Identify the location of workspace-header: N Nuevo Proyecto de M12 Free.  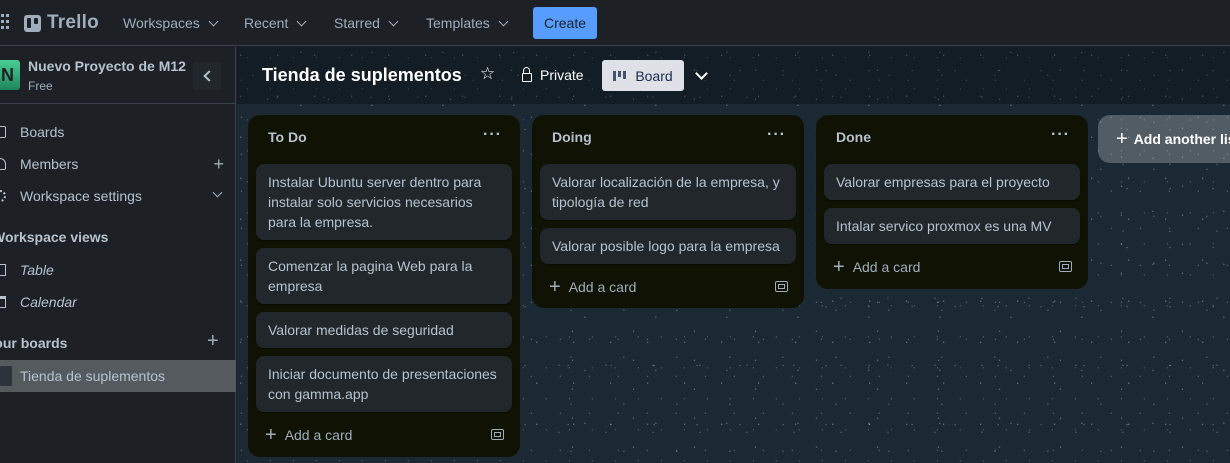
(118, 75).